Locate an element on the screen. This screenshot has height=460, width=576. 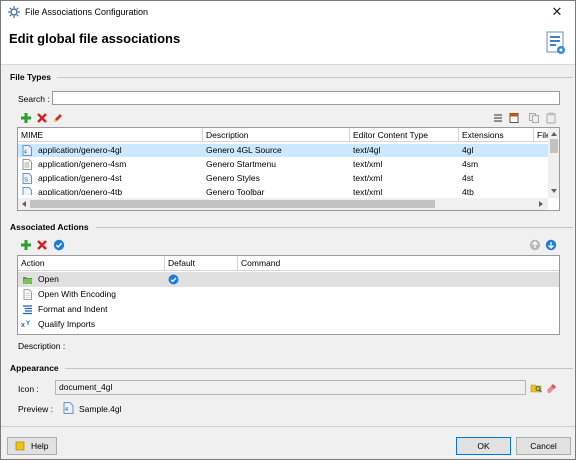
mime-cell: application/genero-4gl is located at coordinates (80, 150).